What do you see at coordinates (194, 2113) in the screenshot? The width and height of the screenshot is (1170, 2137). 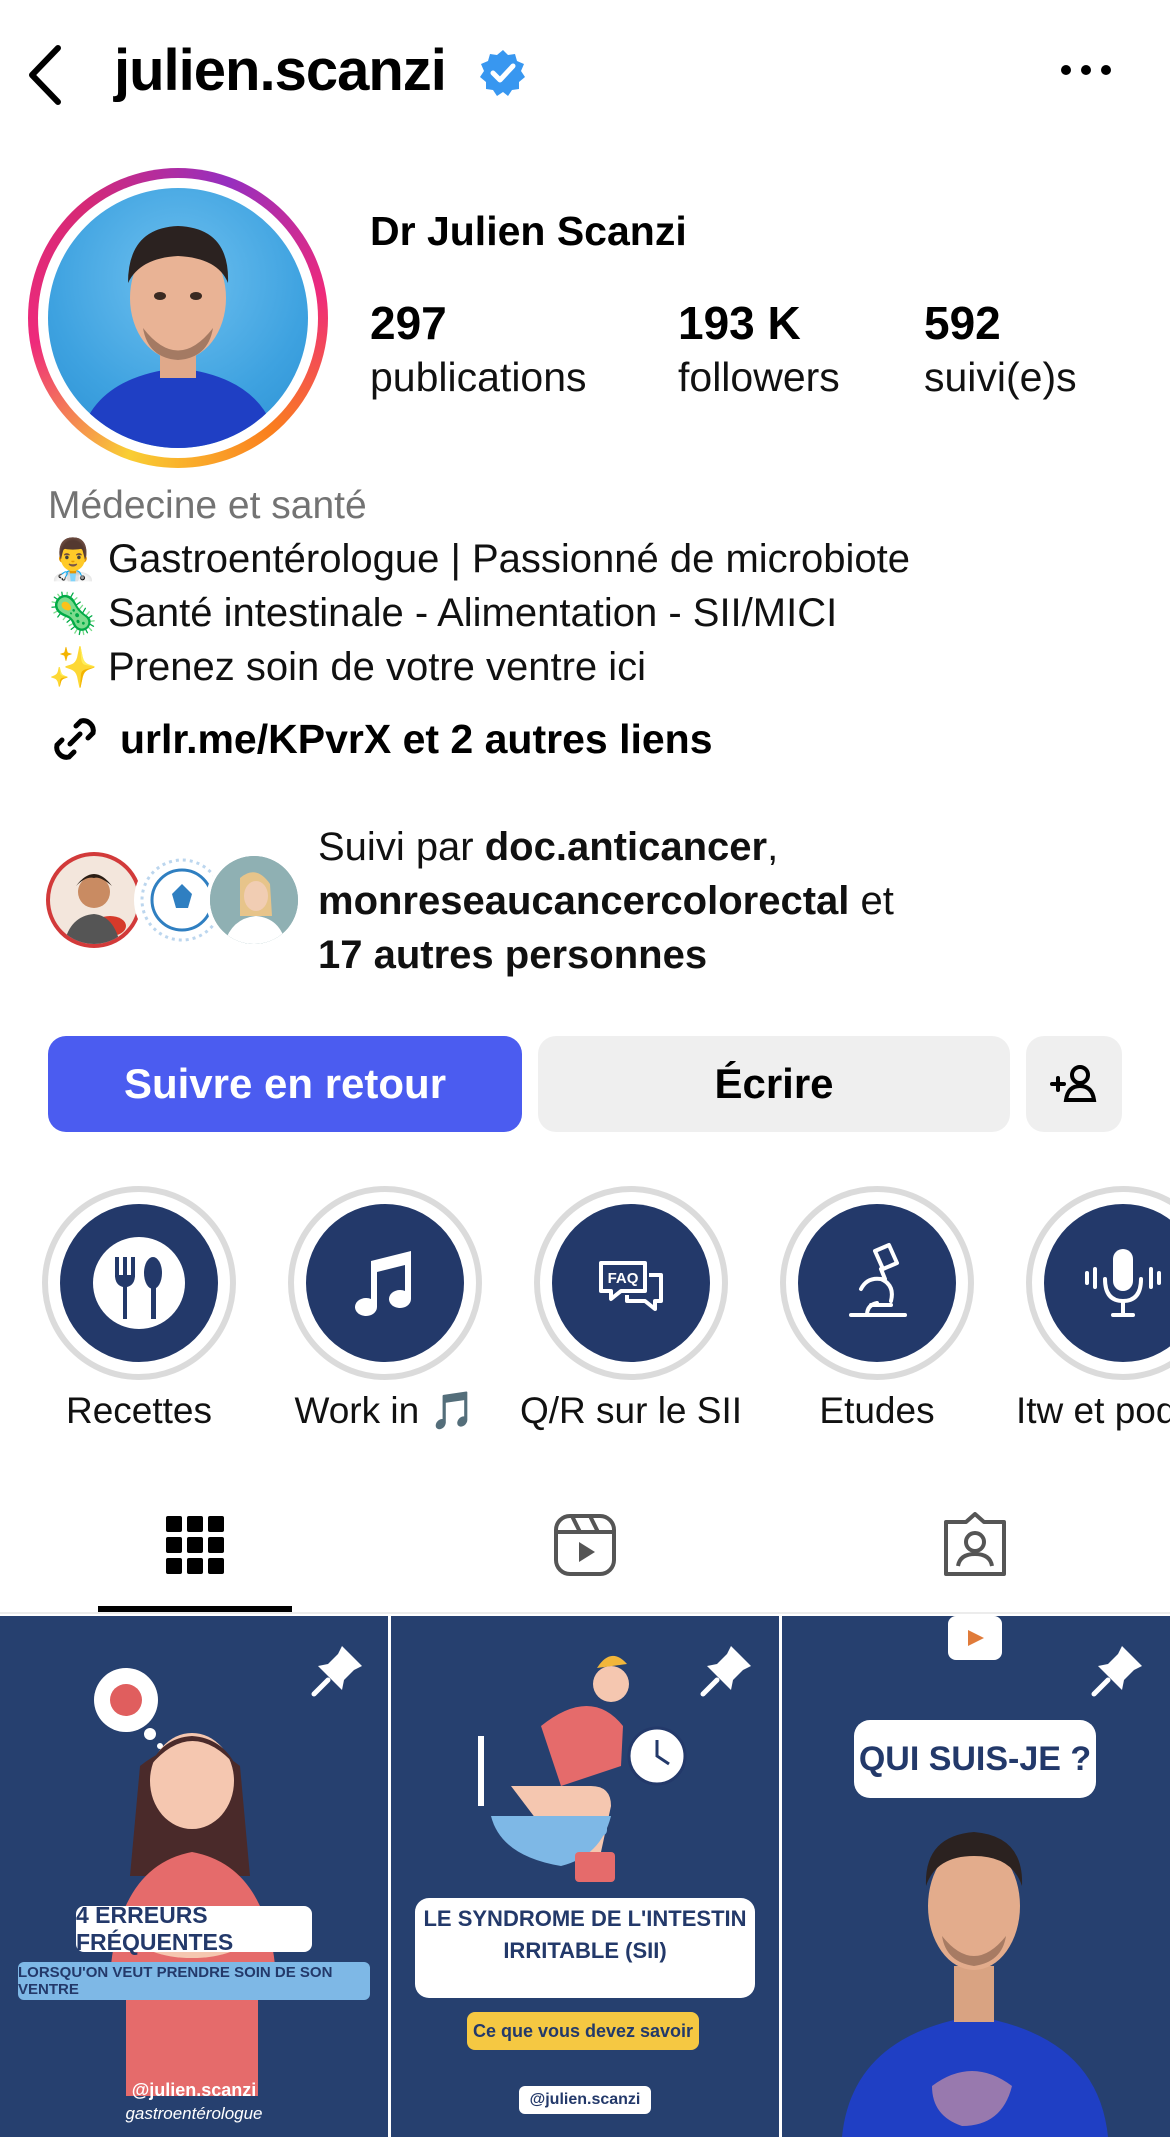 I see `post-caption: gastroentérologue` at bounding box center [194, 2113].